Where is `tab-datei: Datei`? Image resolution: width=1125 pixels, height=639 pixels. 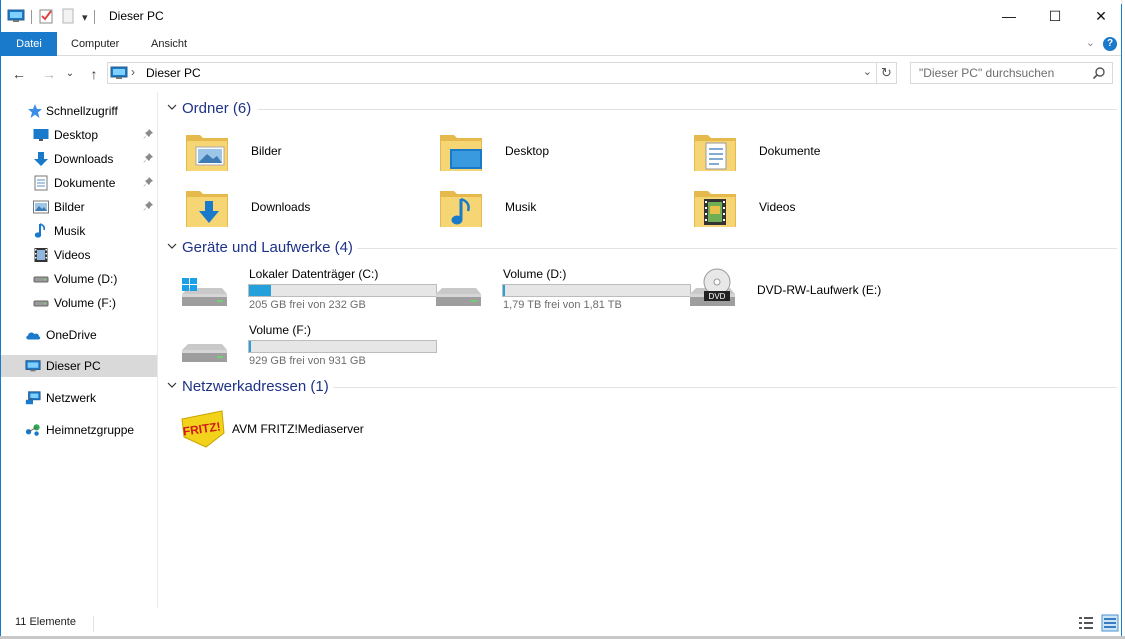 tab-datei: Datei is located at coordinates (29, 44).